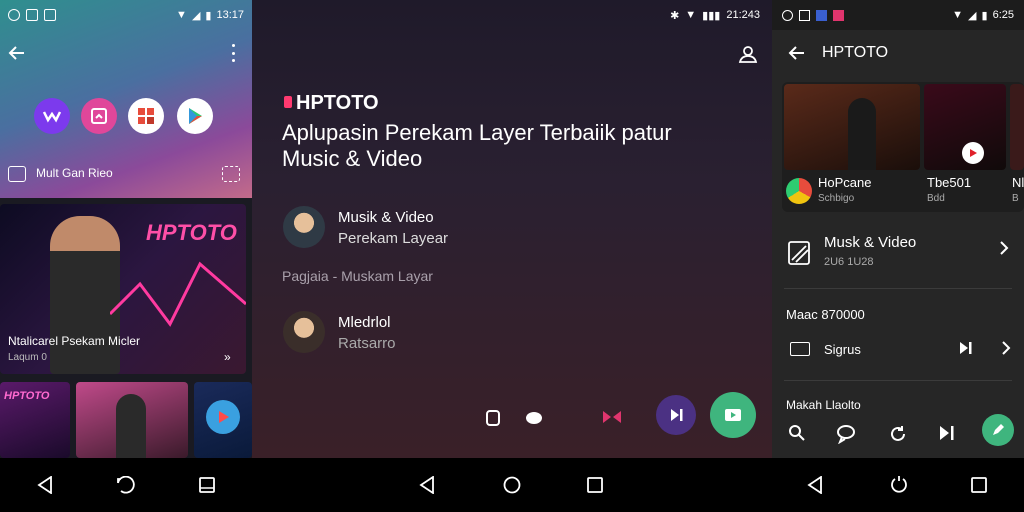 This screenshot has height=512, width=1024. What do you see at coordinates (849, 262) in the screenshot?
I see `row1-sub: 2U6 1U28` at bounding box center [849, 262].